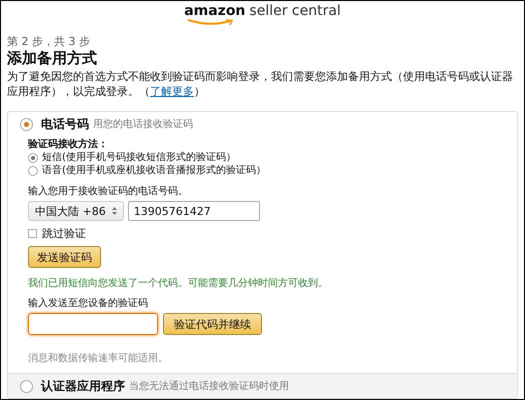 This screenshot has height=400, width=525. I want to click on country-code-select: 中国大陆 +86, so click(76, 211).